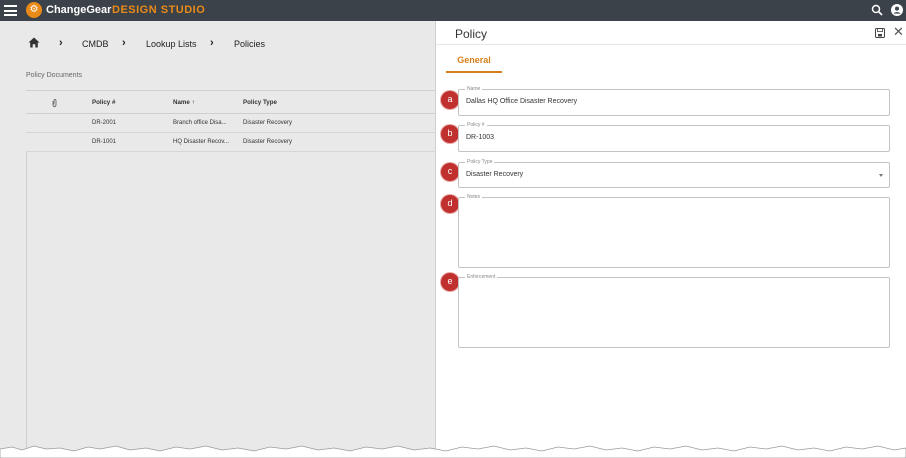  What do you see at coordinates (450, 134) in the screenshot?
I see `callout-badge-b: b` at bounding box center [450, 134].